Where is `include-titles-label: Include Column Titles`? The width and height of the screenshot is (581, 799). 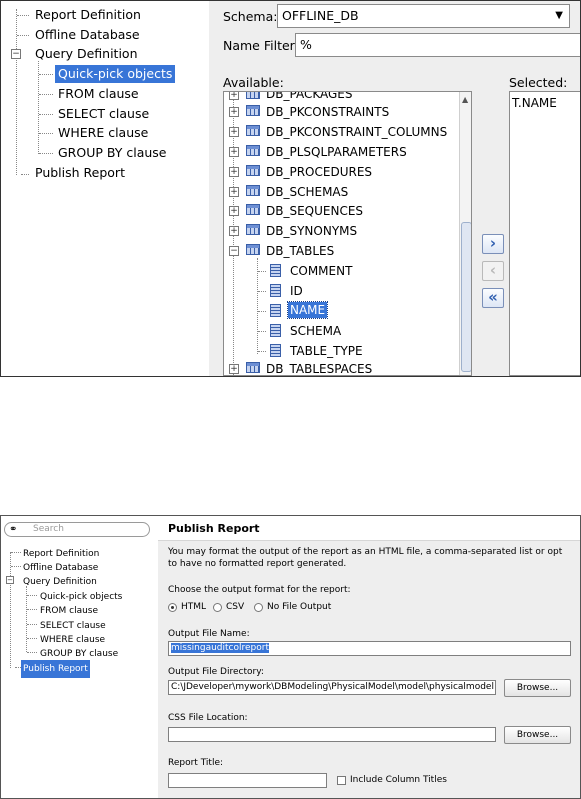
include-titles-label: Include Column Titles is located at coordinates (398, 780).